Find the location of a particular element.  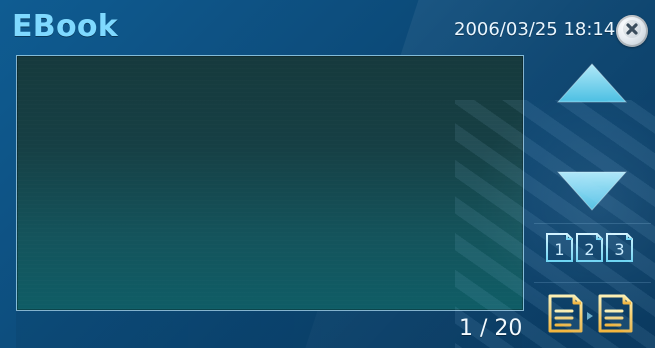

document-to-document-icon is located at coordinates (588, 313).